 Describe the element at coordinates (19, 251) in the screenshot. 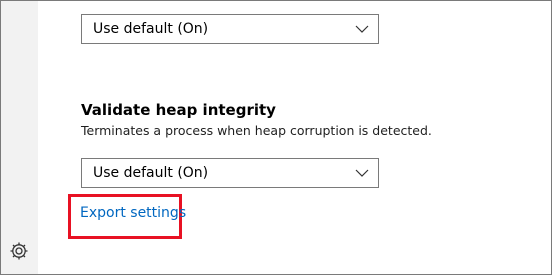

I see `gear-icon` at that location.